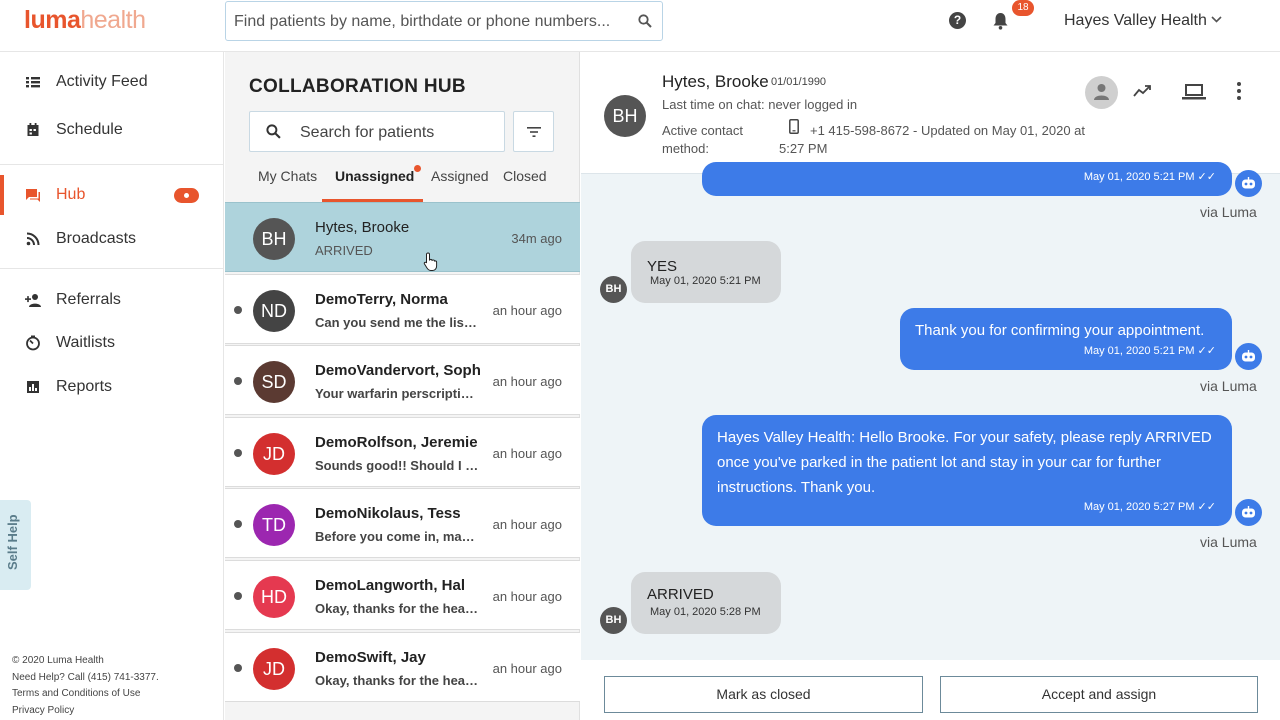 Image resolution: width=1280 pixels, height=720 pixels. Describe the element at coordinates (370, 657) in the screenshot. I see `chat-patient-name: DemoSwift, Jay` at that location.